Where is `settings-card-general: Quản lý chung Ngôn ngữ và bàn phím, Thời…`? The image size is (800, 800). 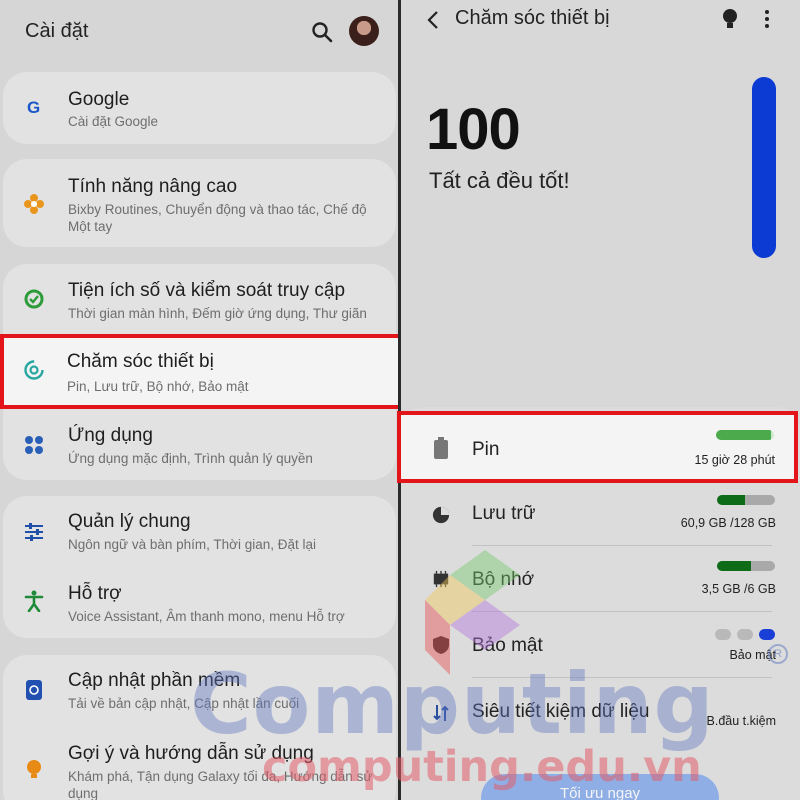
settings-card-general: Quản lý chung Ngôn ngữ và bàn phím, Thời… is located at coordinates (199, 567).